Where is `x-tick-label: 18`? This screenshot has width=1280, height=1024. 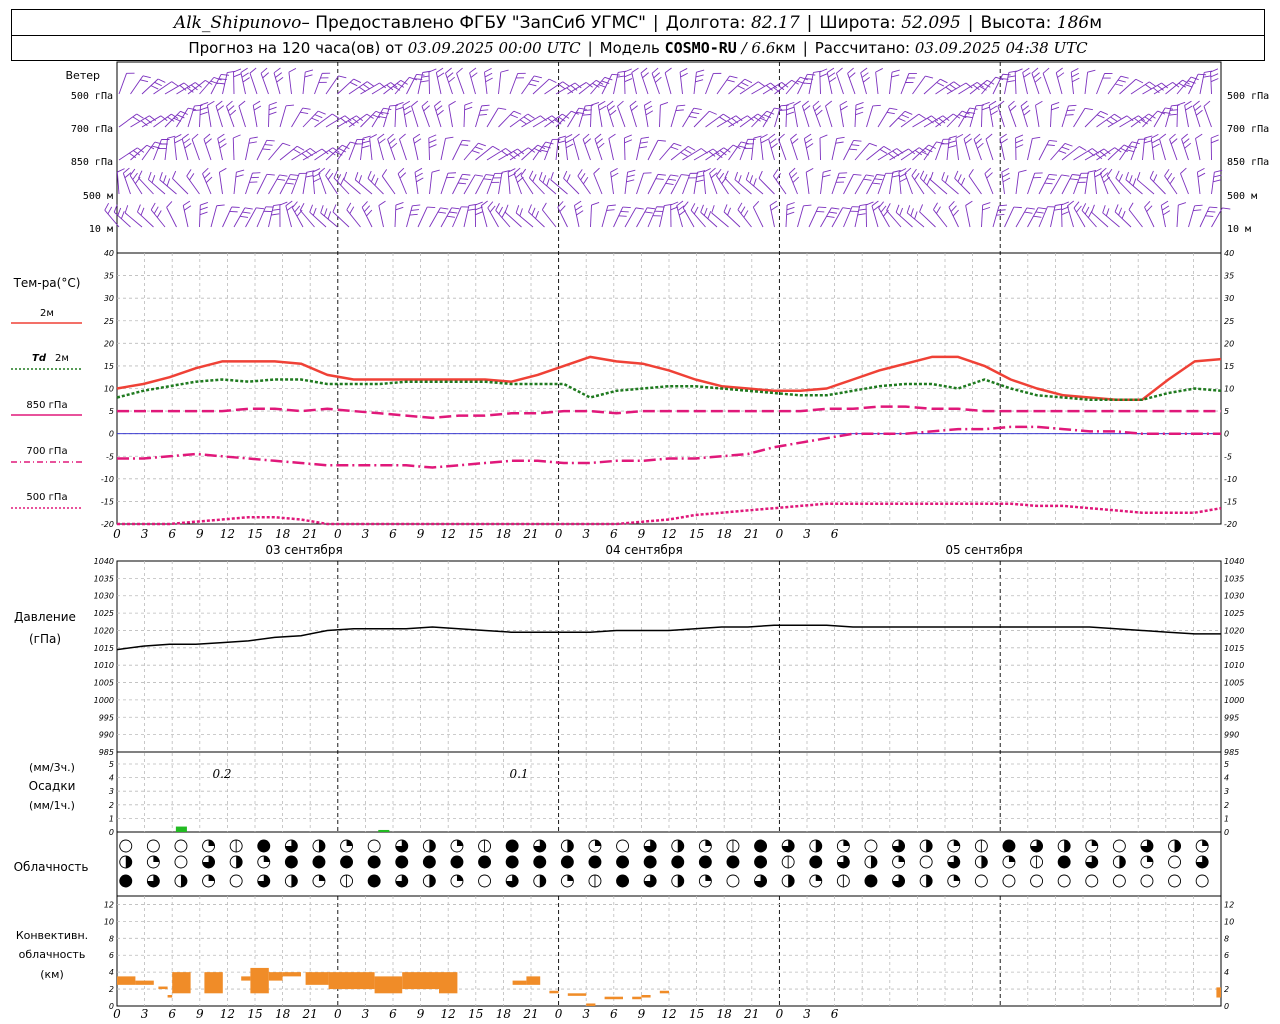
x-tick-label: 18 is located at coordinates (725, 534).